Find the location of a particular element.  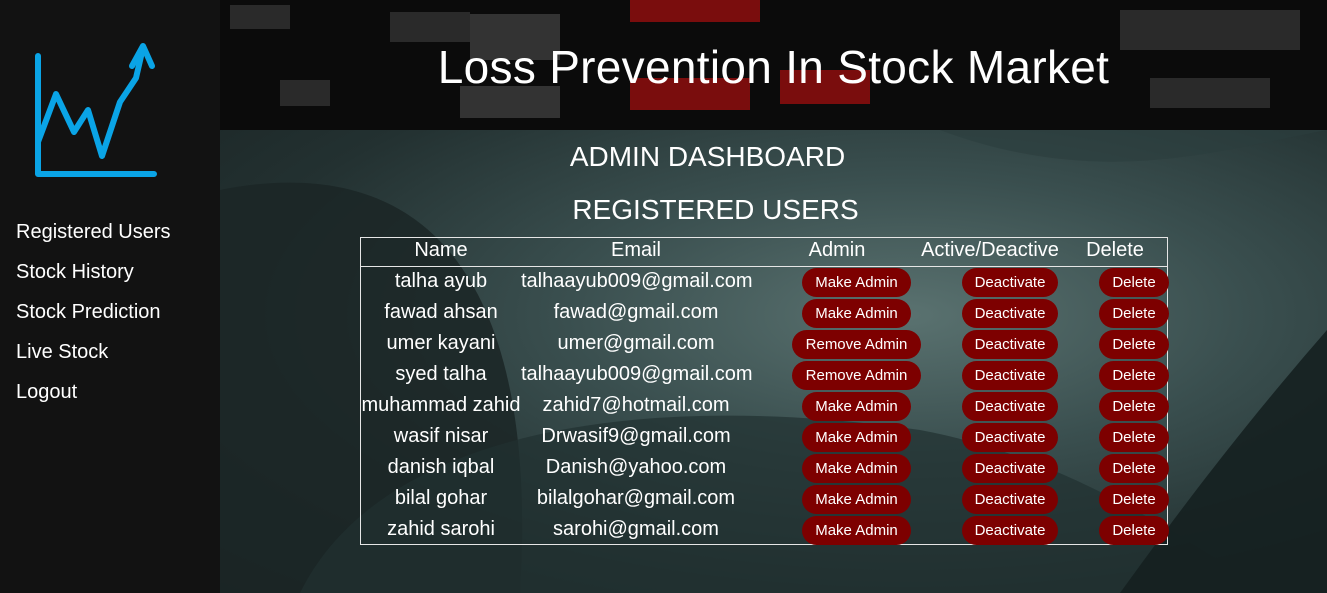

user-name: muhammad zahid is located at coordinates (441, 405).